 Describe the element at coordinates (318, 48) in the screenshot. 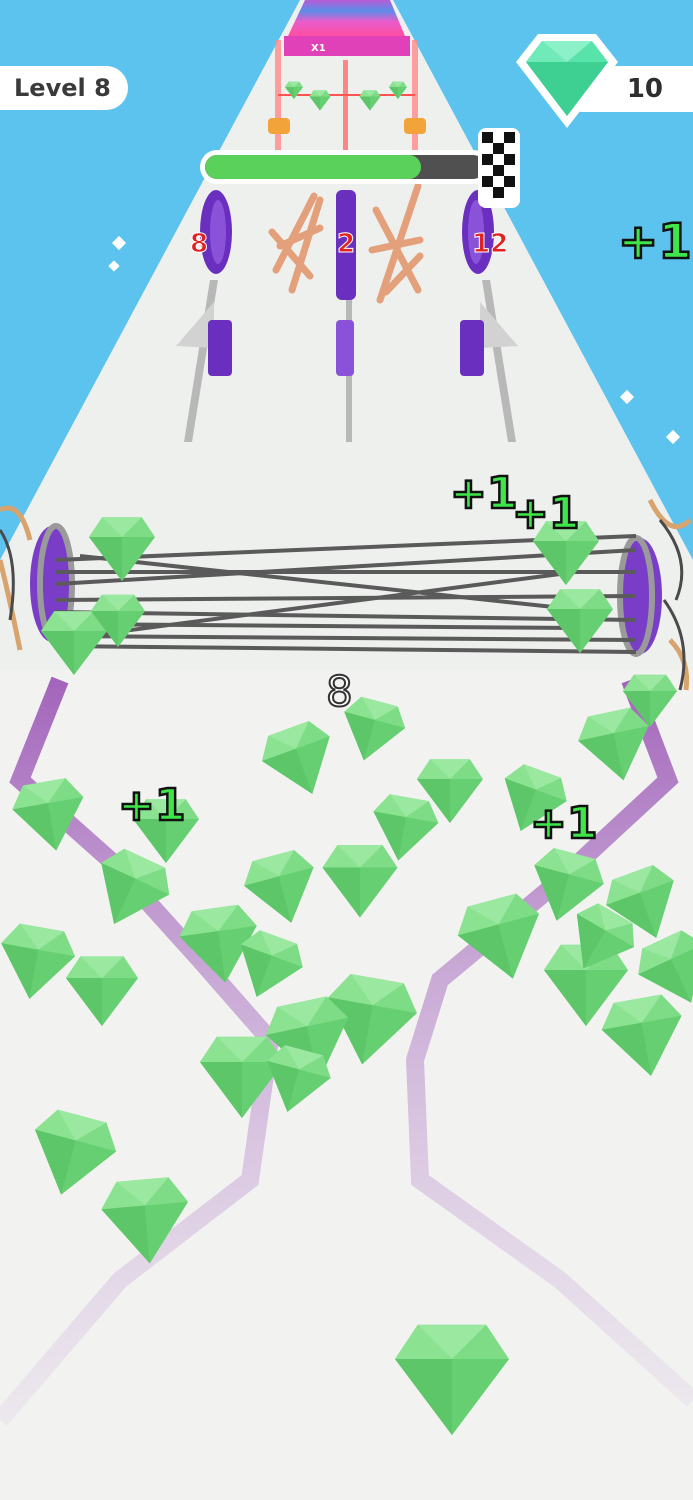

I see `multiplier-label: X1` at that location.